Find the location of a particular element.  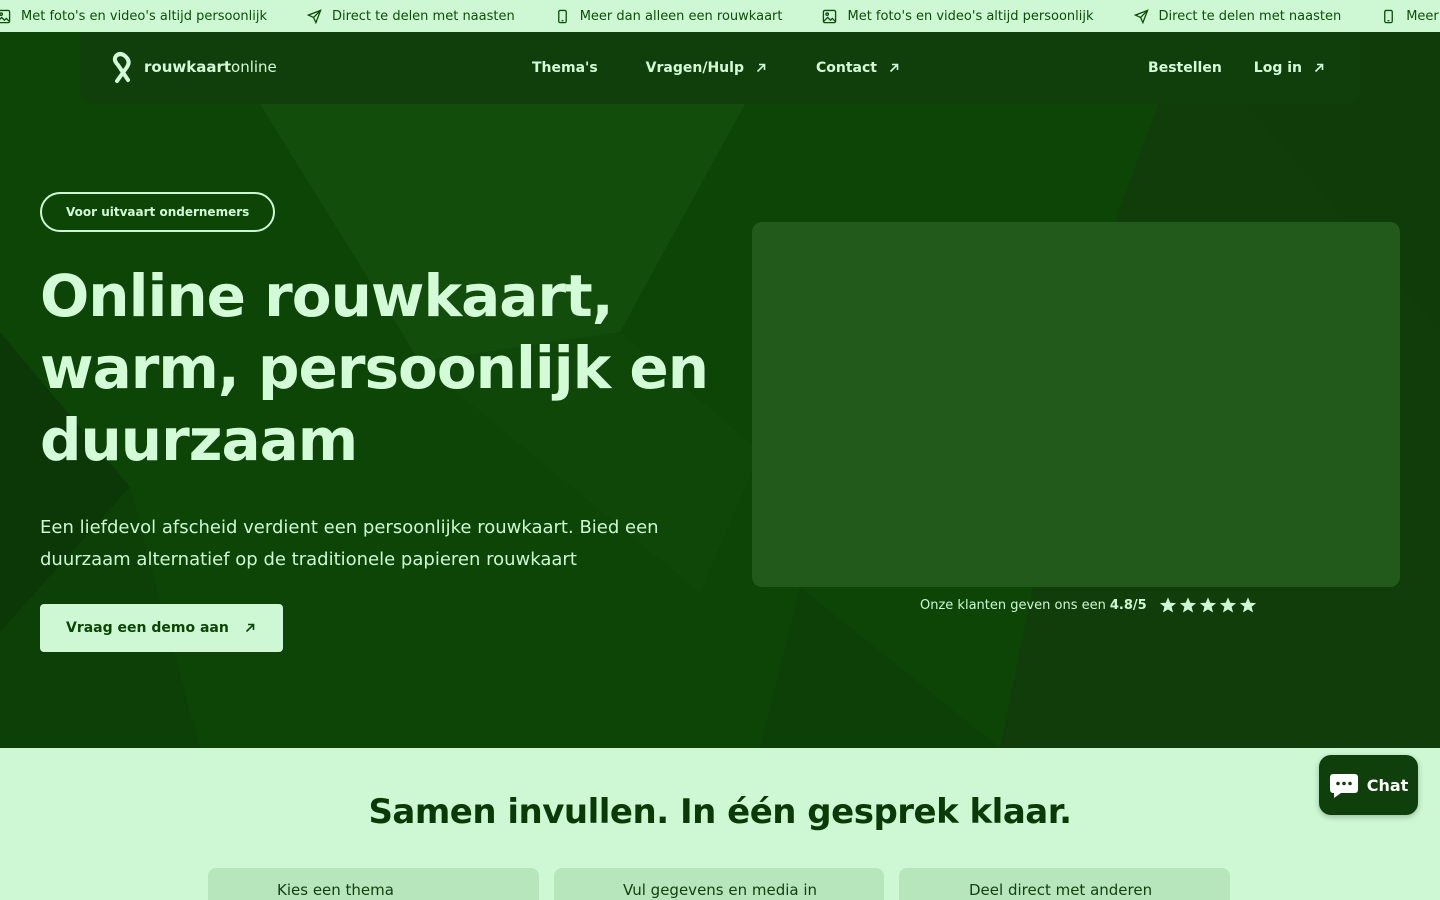

chat-label: Chat is located at coordinates (1387, 785).